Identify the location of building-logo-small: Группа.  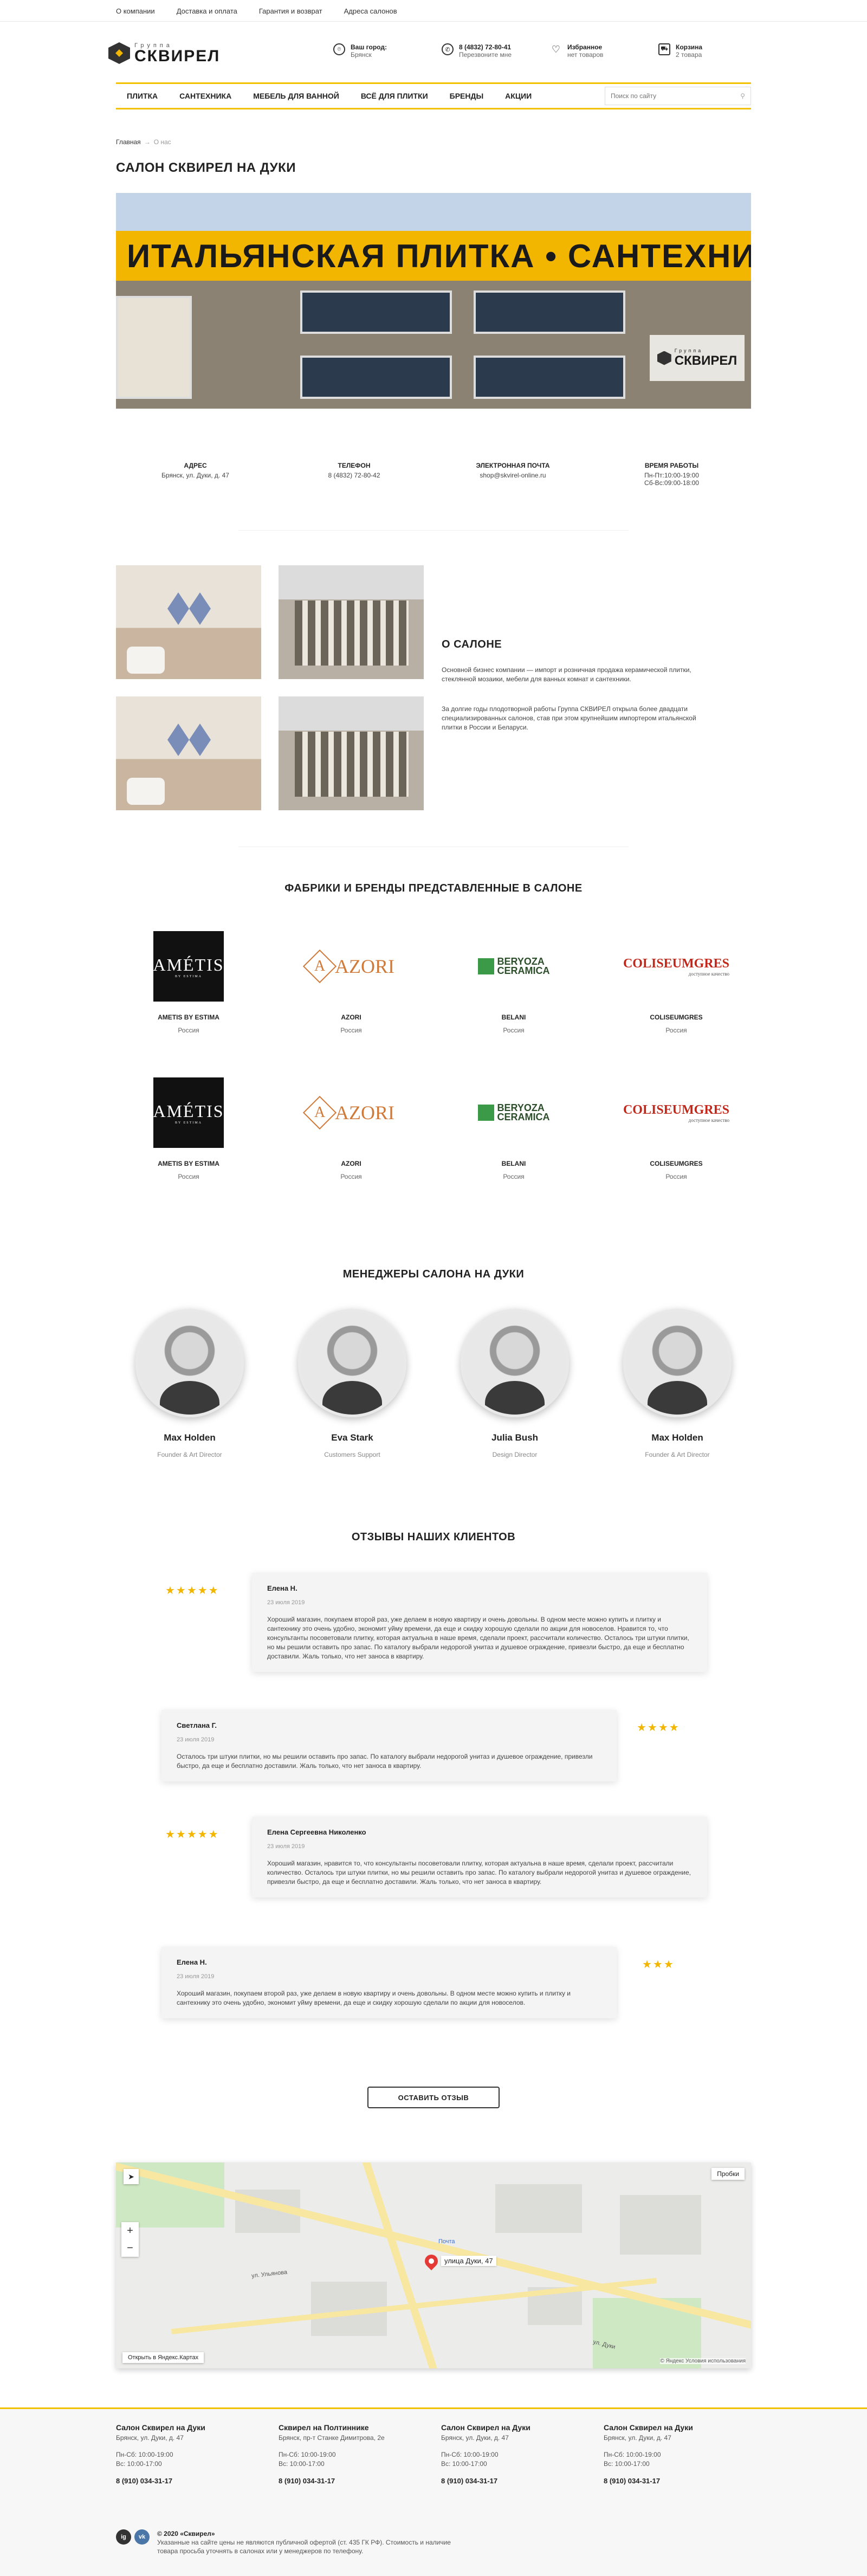
(688, 350).